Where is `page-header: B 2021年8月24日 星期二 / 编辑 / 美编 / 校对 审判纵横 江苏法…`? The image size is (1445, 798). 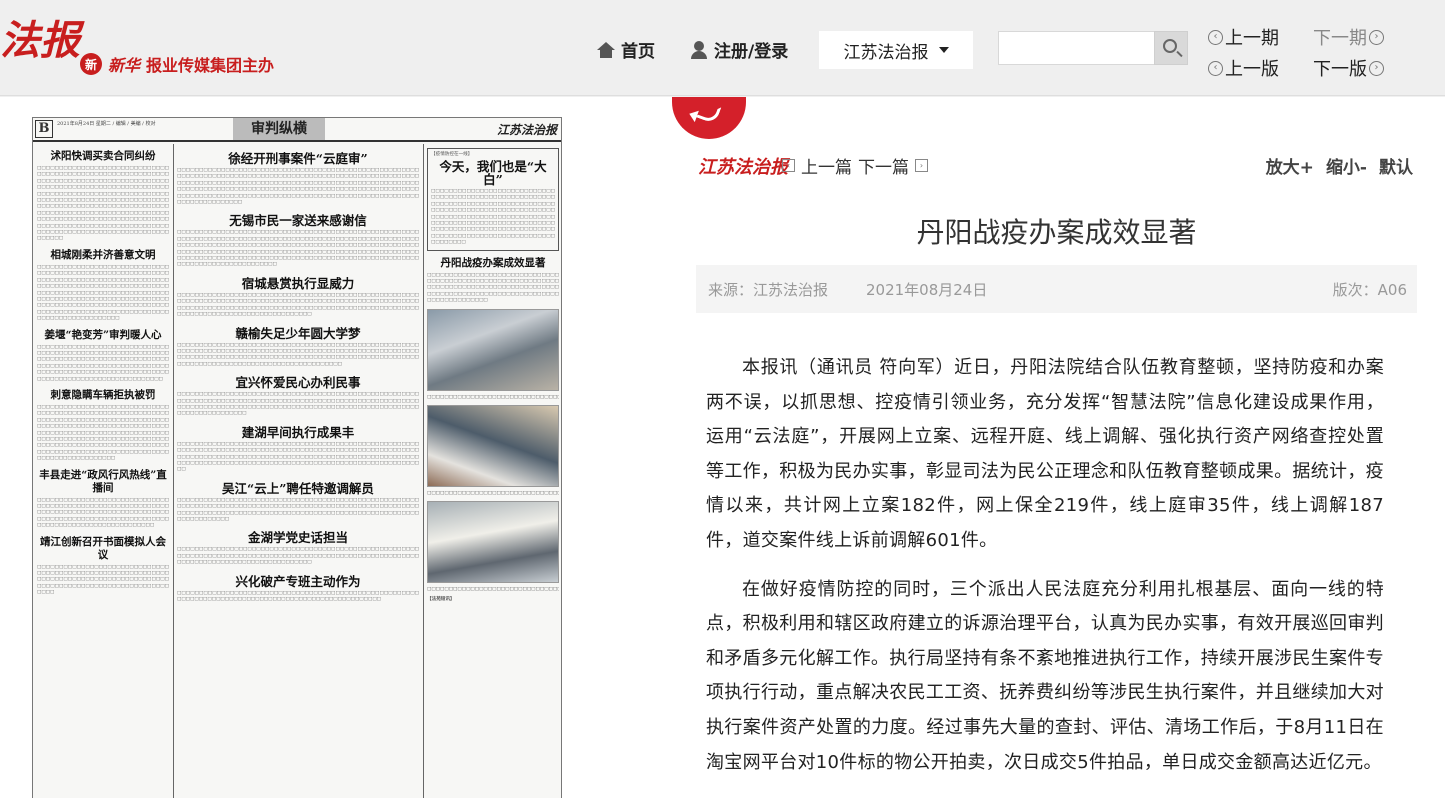 page-header: B 2021年8月24日 星期二 / 编辑 / 美编 / 校对 审判纵横 江苏法… is located at coordinates (297, 130).